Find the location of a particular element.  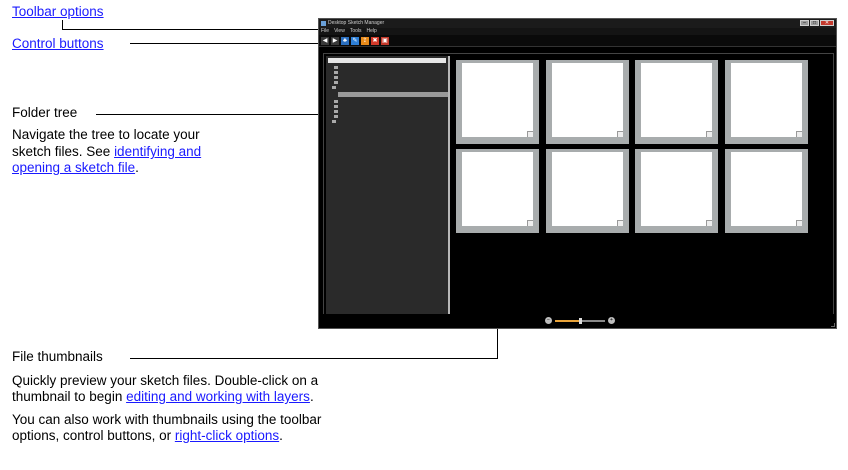

extra-desc-end: . is located at coordinates (281, 435).